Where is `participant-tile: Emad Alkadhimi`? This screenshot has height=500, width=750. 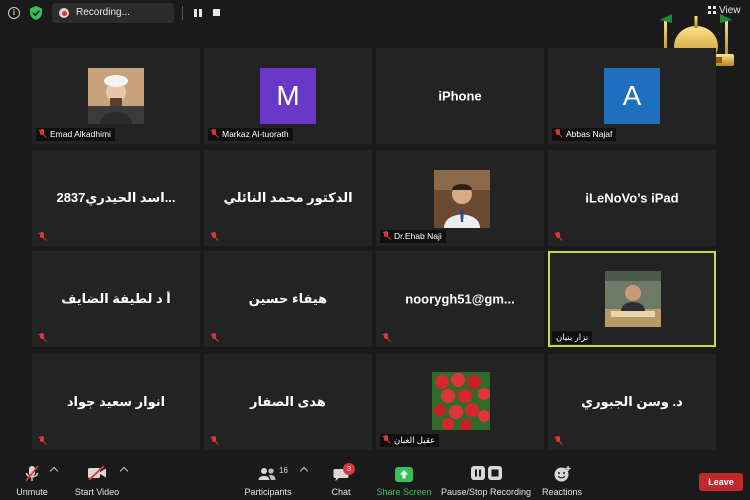 participant-tile: Emad Alkadhimi is located at coordinates (116, 96).